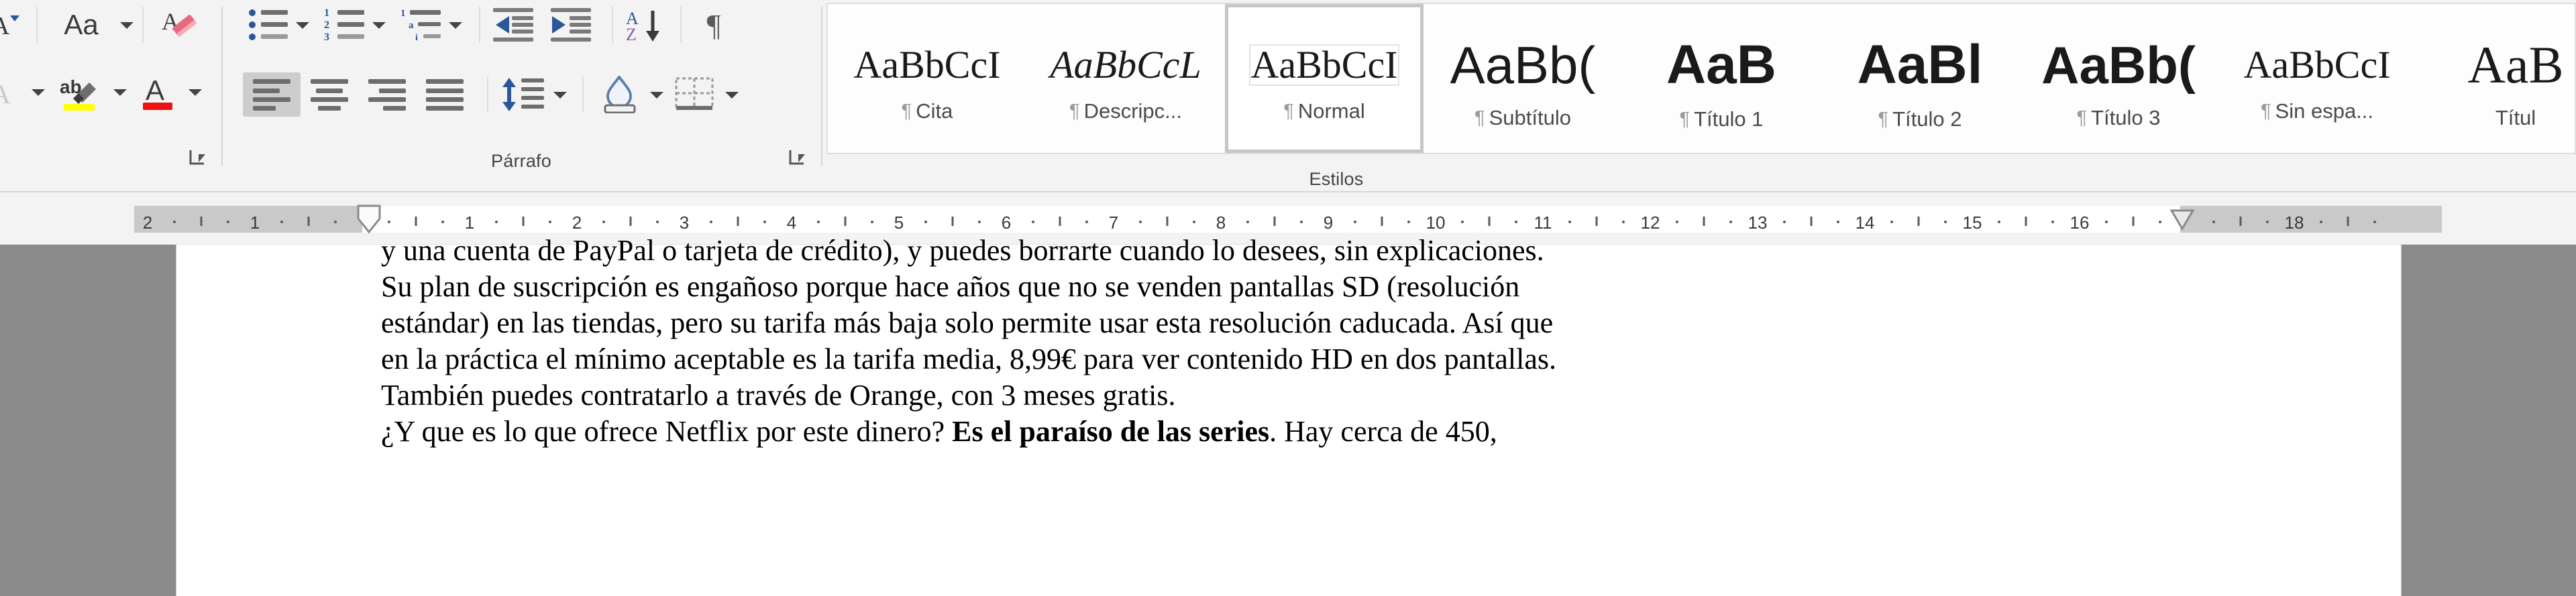 This screenshot has height=596, width=2576. I want to click on style-item-normal: AaBbCcI ¶ Normal, so click(1324, 78).